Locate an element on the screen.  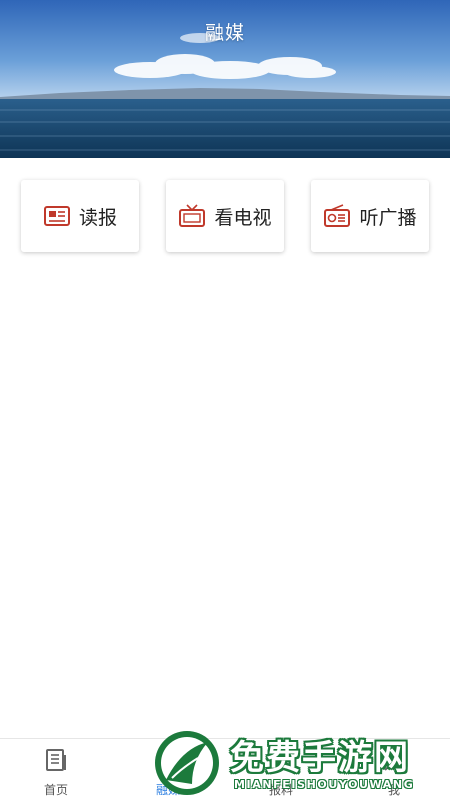
tab-label: 首页 is located at coordinates (55, 790).